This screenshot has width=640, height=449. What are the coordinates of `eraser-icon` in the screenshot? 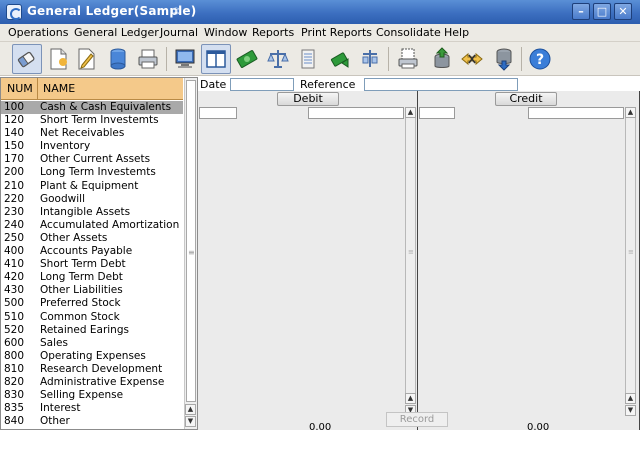 It's located at (27, 59).